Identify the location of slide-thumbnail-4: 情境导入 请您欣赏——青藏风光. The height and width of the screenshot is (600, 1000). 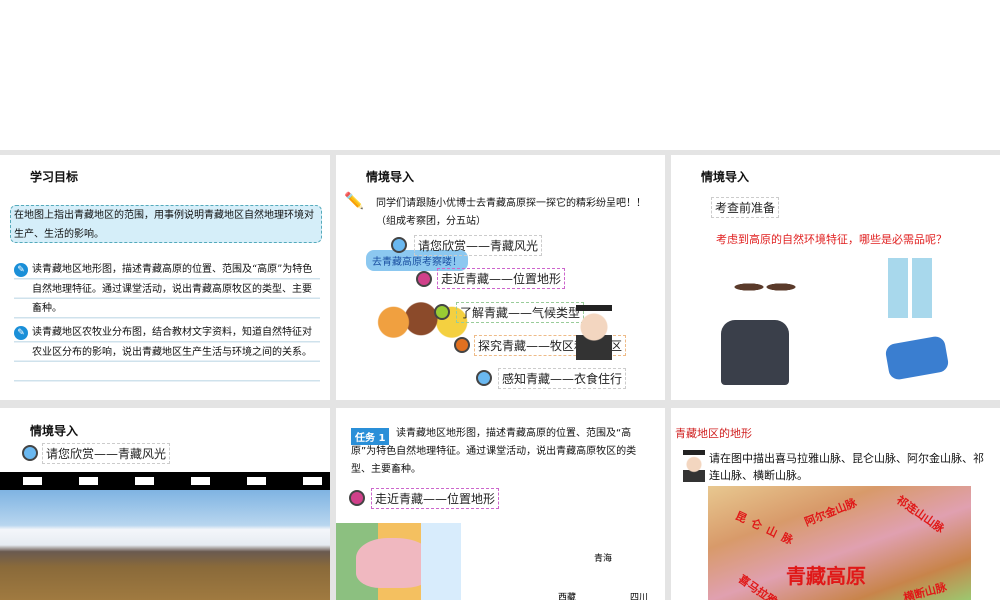
(165, 504).